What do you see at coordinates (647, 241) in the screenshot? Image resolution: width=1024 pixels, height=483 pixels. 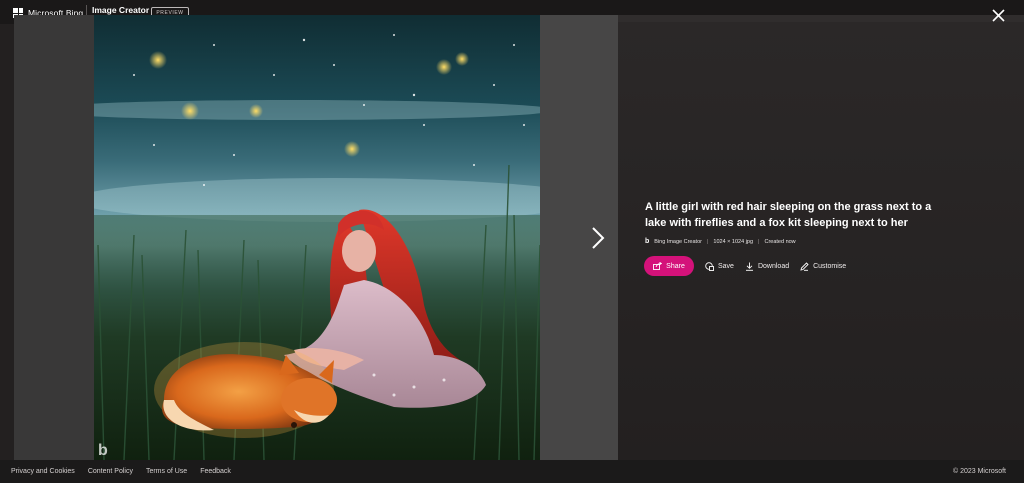 I see `bing-small-icon: b` at bounding box center [647, 241].